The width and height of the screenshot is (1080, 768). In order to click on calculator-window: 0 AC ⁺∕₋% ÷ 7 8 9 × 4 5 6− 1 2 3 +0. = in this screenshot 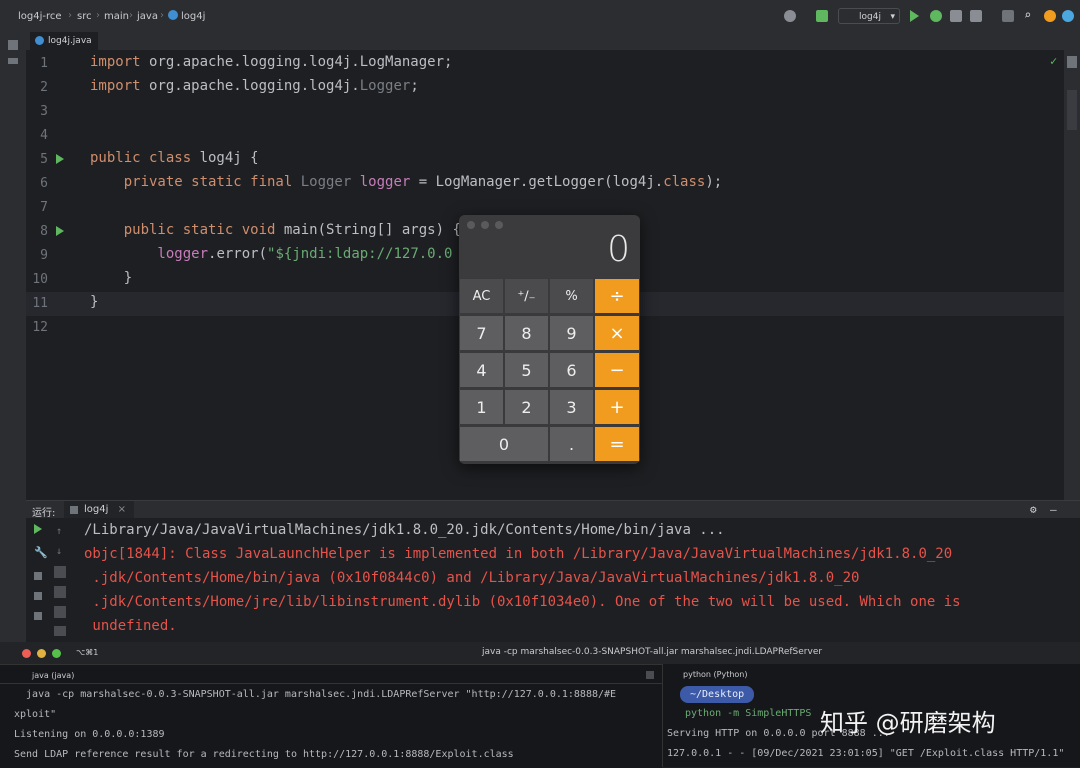, I will do `click(549, 339)`.